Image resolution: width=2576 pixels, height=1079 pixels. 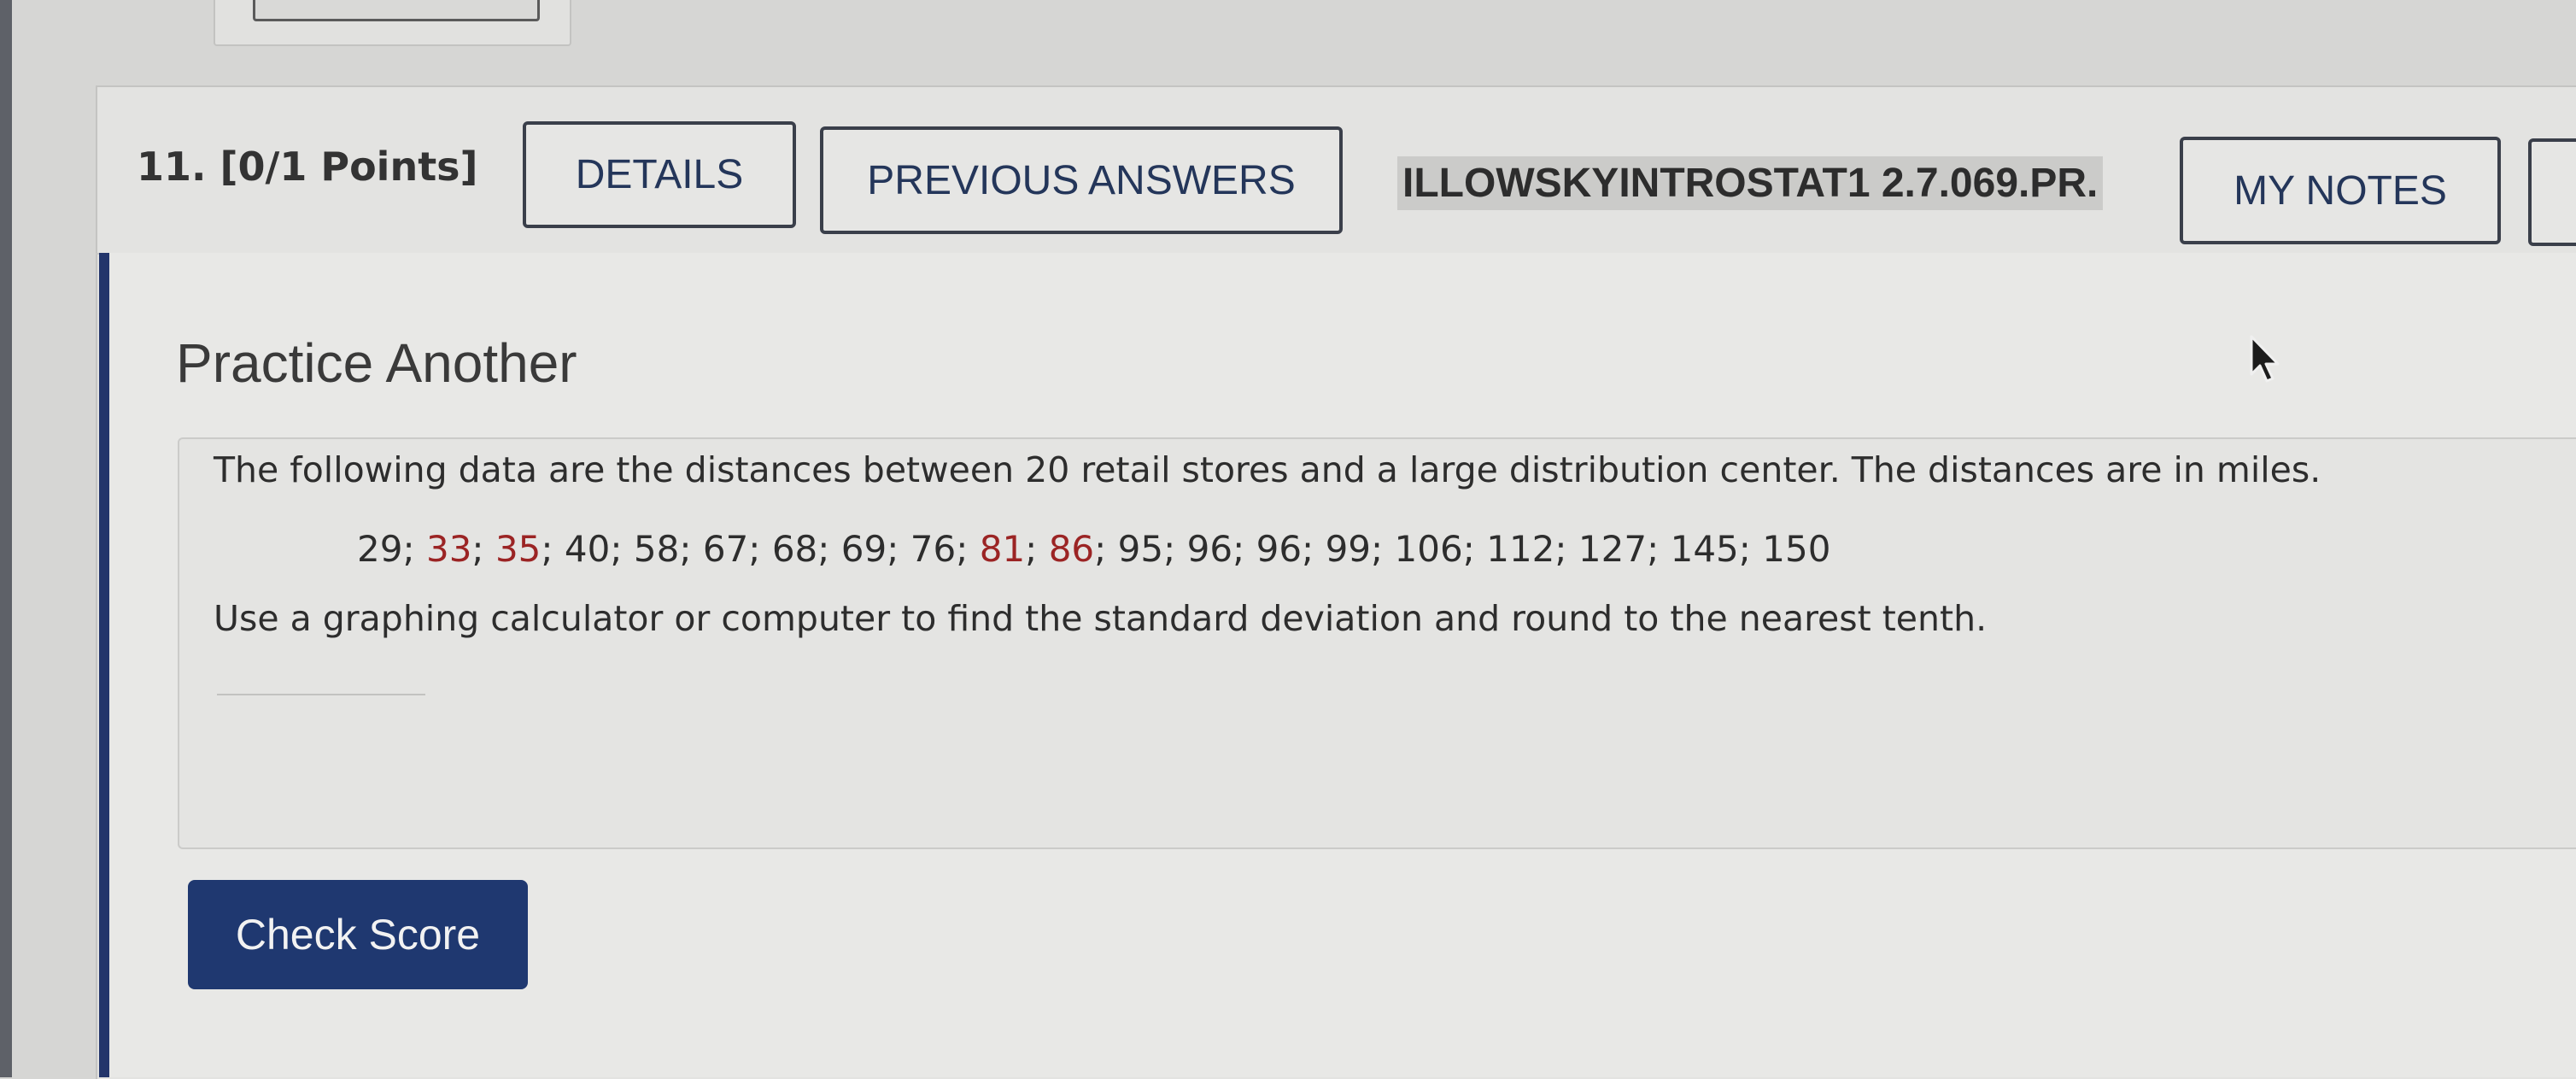 What do you see at coordinates (321, 671) in the screenshot?
I see `standard-deviation-answer-input` at bounding box center [321, 671].